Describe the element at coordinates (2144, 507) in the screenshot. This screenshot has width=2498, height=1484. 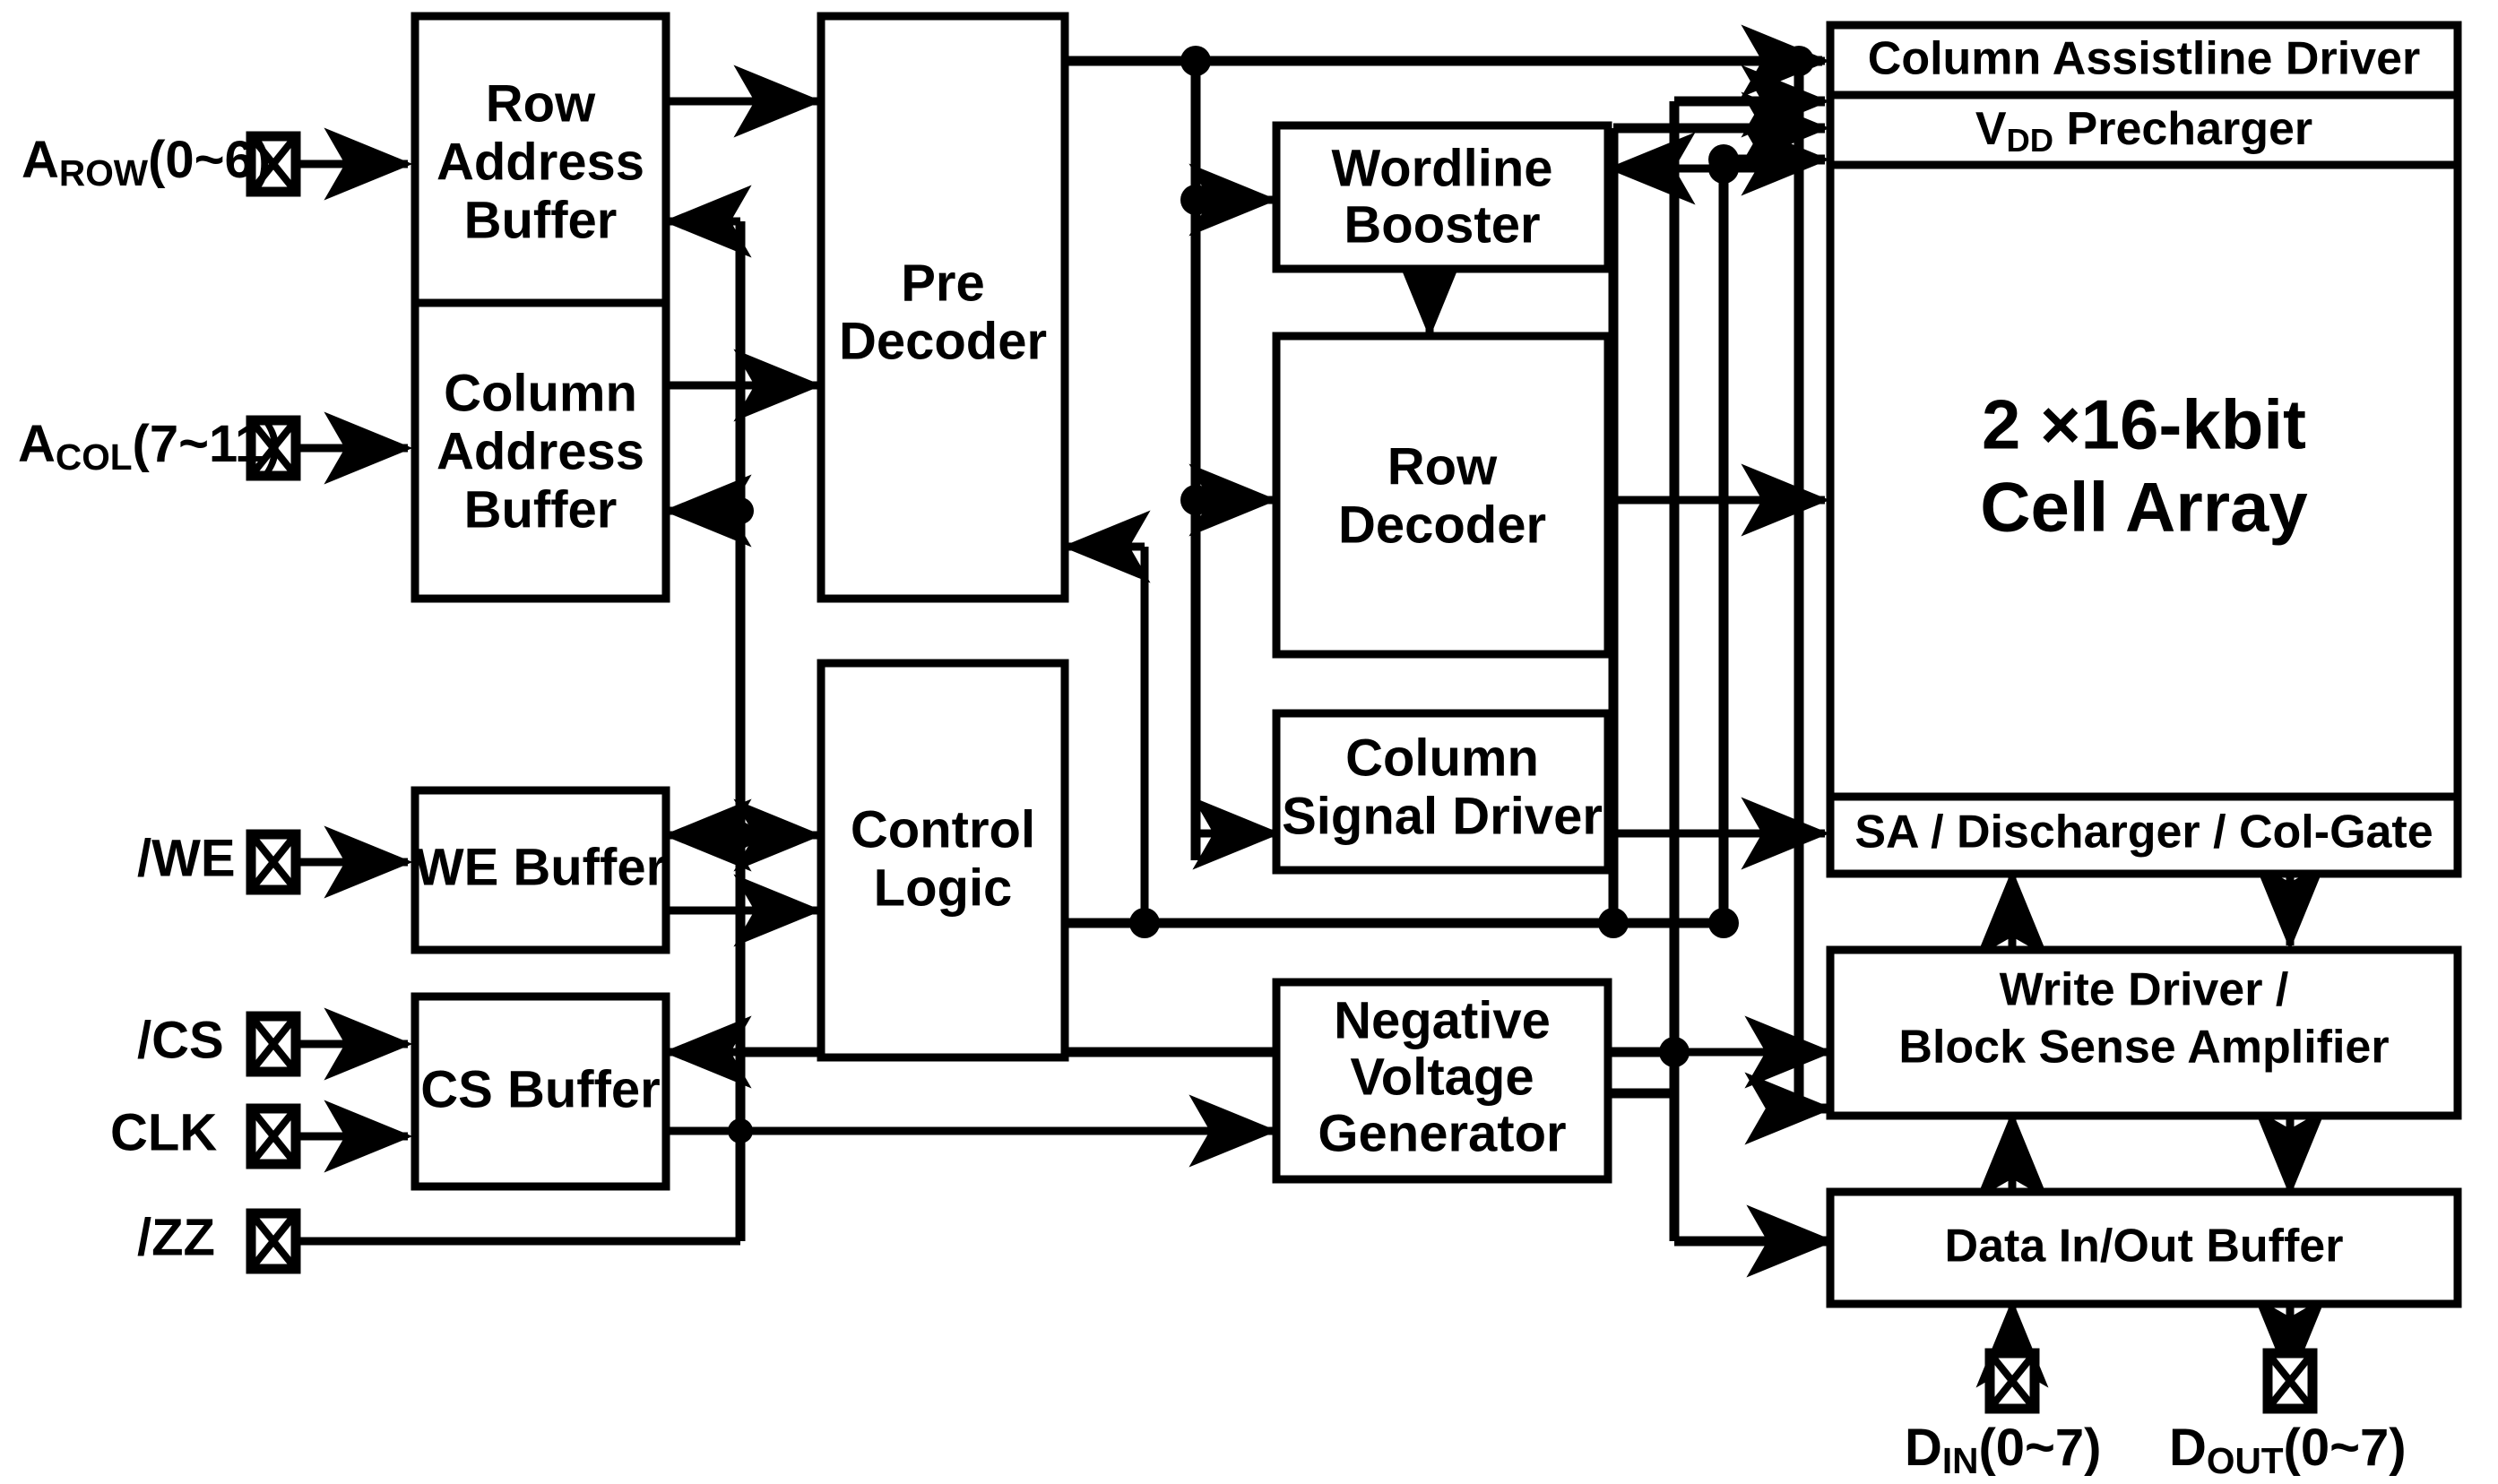
I see `cell-array-line-2: Cell Array` at that location.